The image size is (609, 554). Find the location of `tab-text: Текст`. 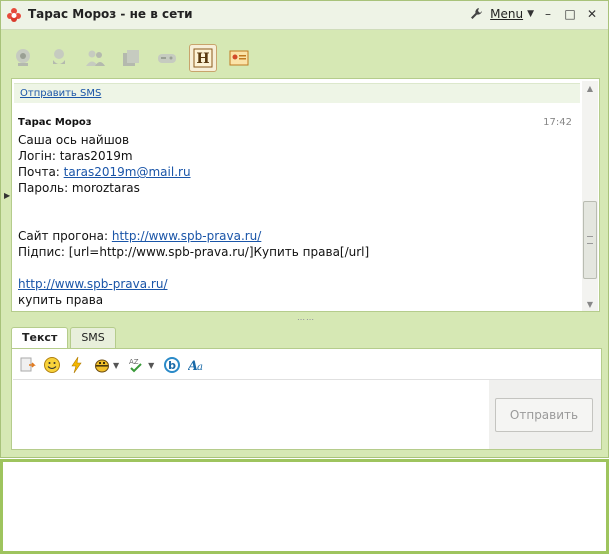

tab-text: Текст is located at coordinates (40, 338).